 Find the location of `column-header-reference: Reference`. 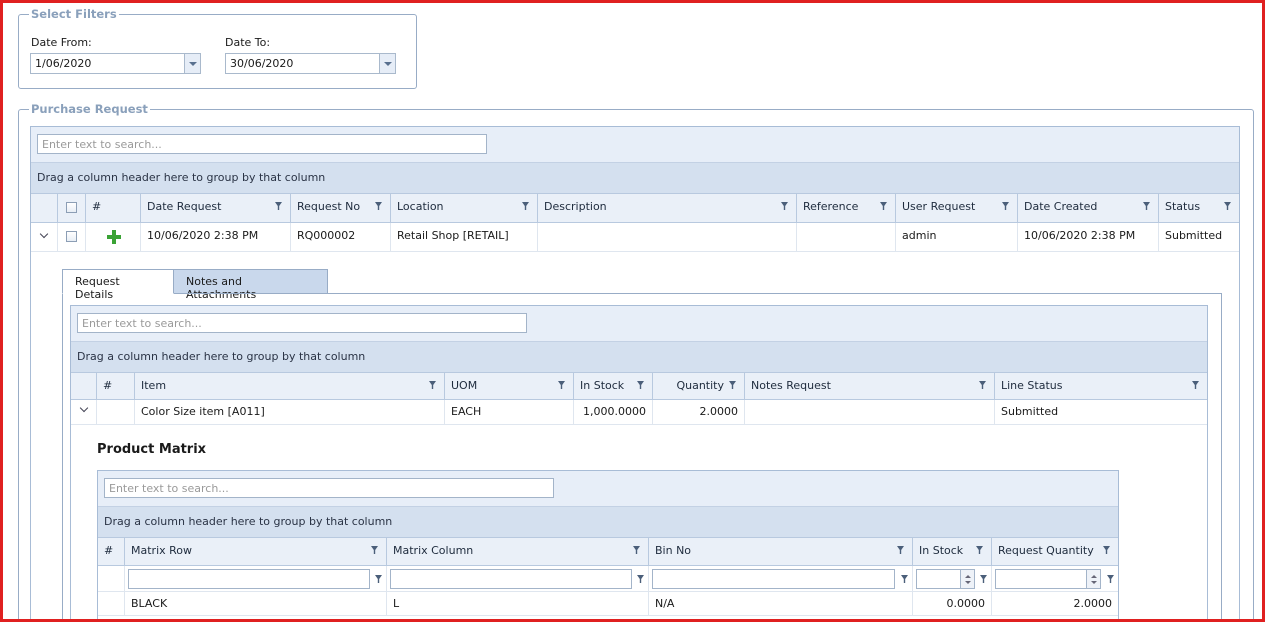

column-header-reference: Reference is located at coordinates (846, 208).